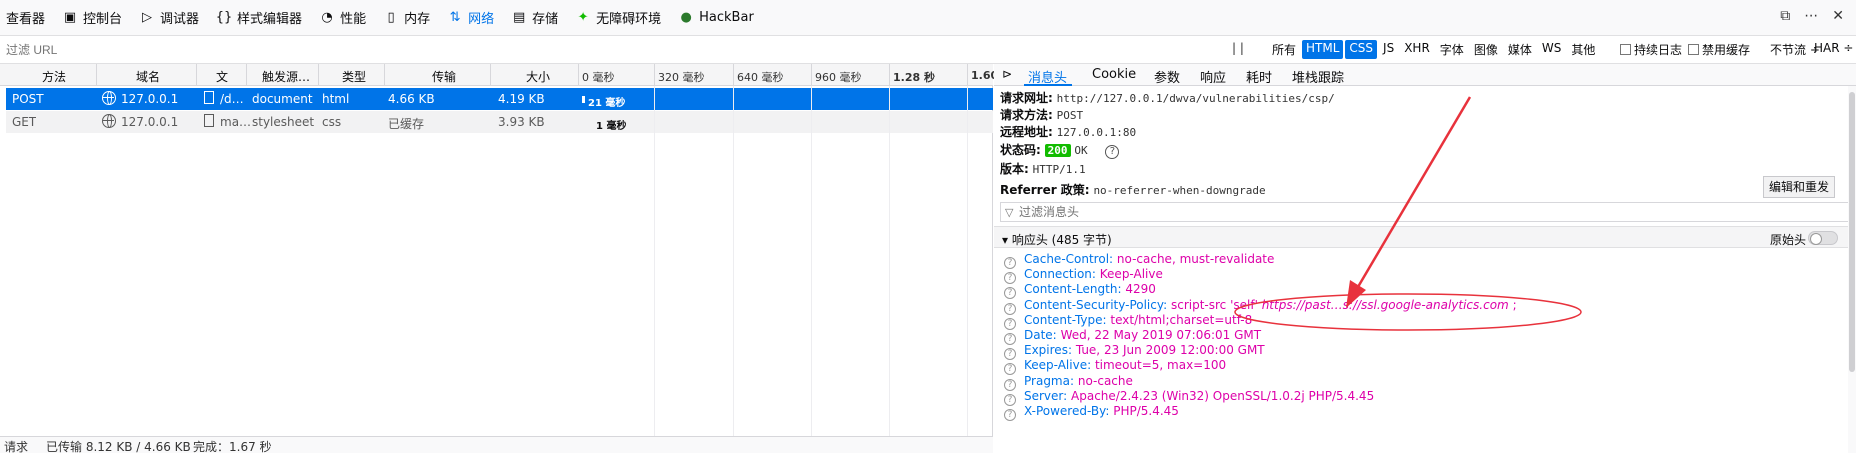 The image size is (1856, 453). What do you see at coordinates (408, 18) in the screenshot?
I see `tab-memory: ▯ 内存` at bounding box center [408, 18].